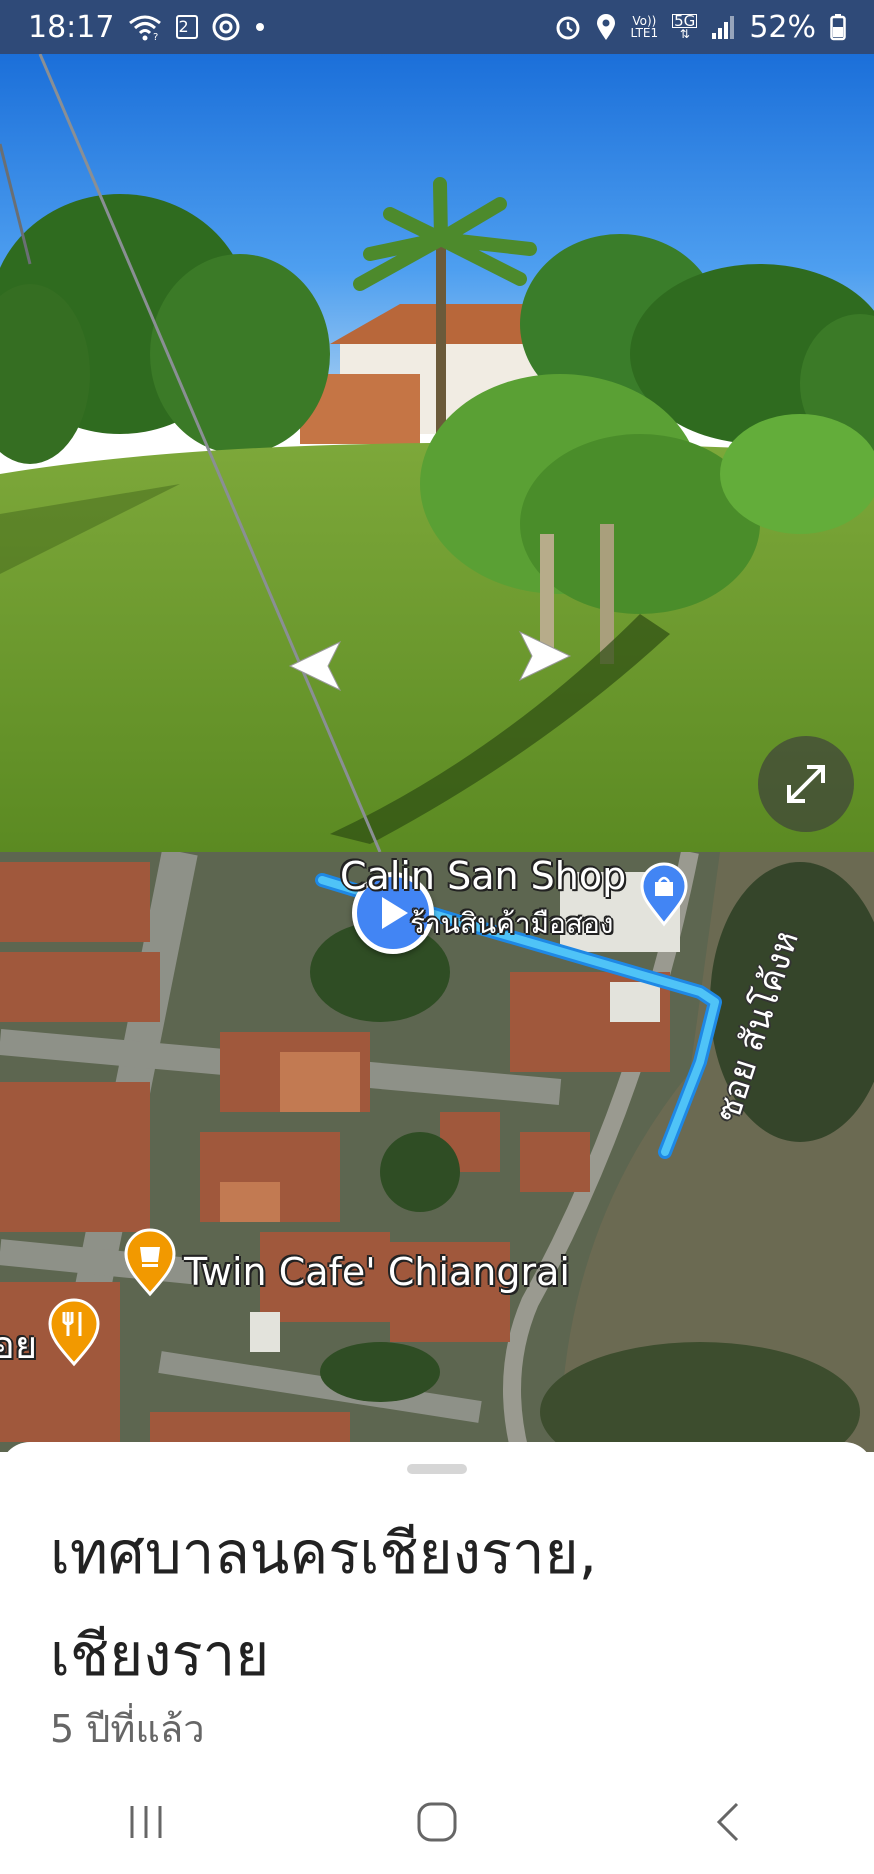 This screenshot has width=874, height=1874. What do you see at coordinates (606, 27) in the screenshot?
I see `location-icon` at bounding box center [606, 27].